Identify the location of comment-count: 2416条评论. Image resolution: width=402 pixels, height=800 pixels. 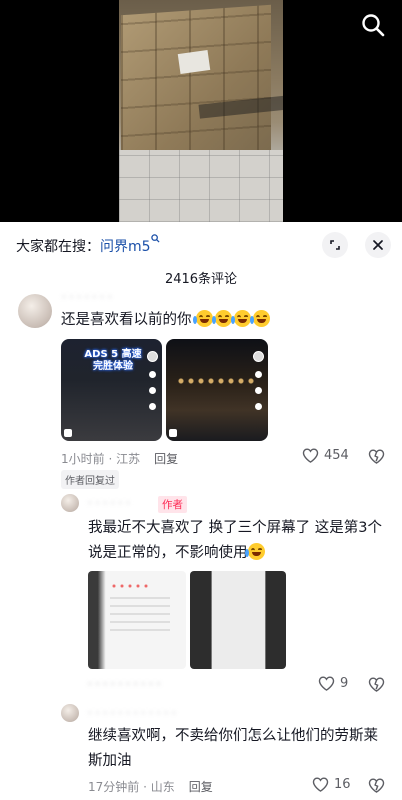
(201, 279).